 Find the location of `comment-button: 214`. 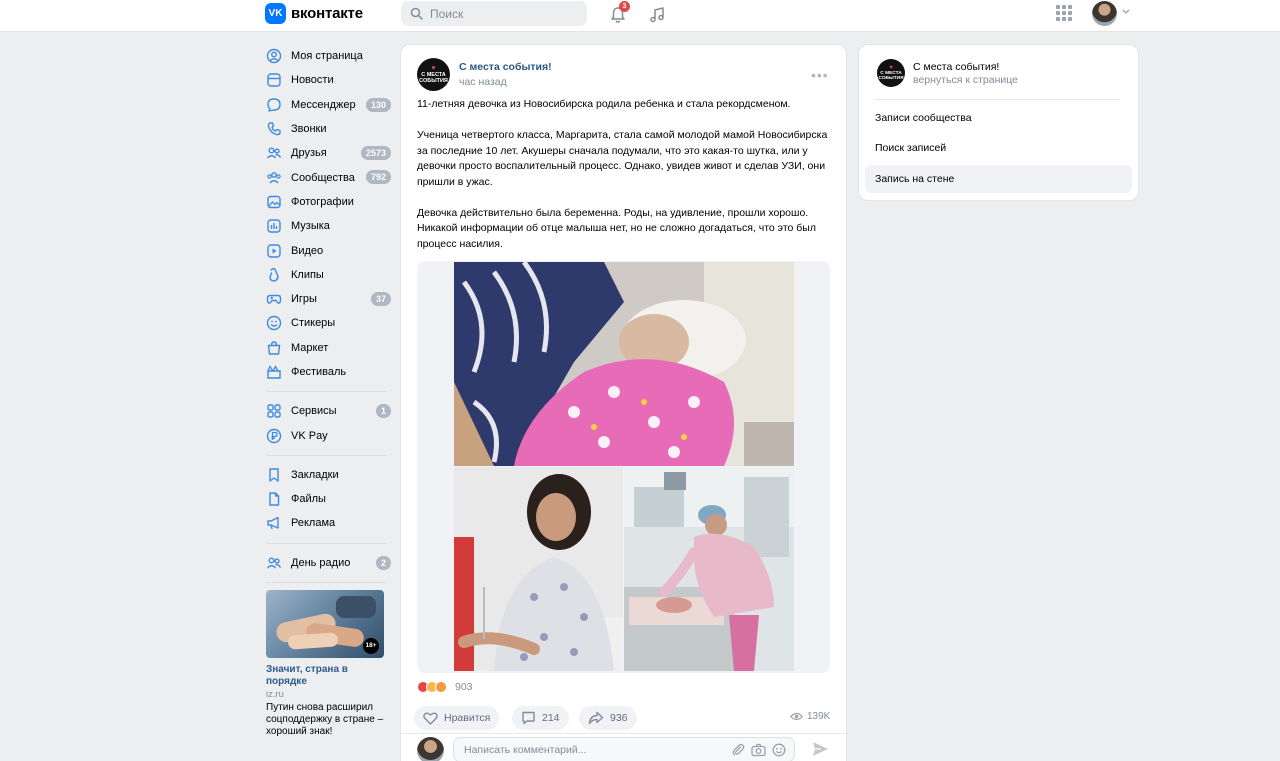

comment-button: 214 is located at coordinates (540, 718).